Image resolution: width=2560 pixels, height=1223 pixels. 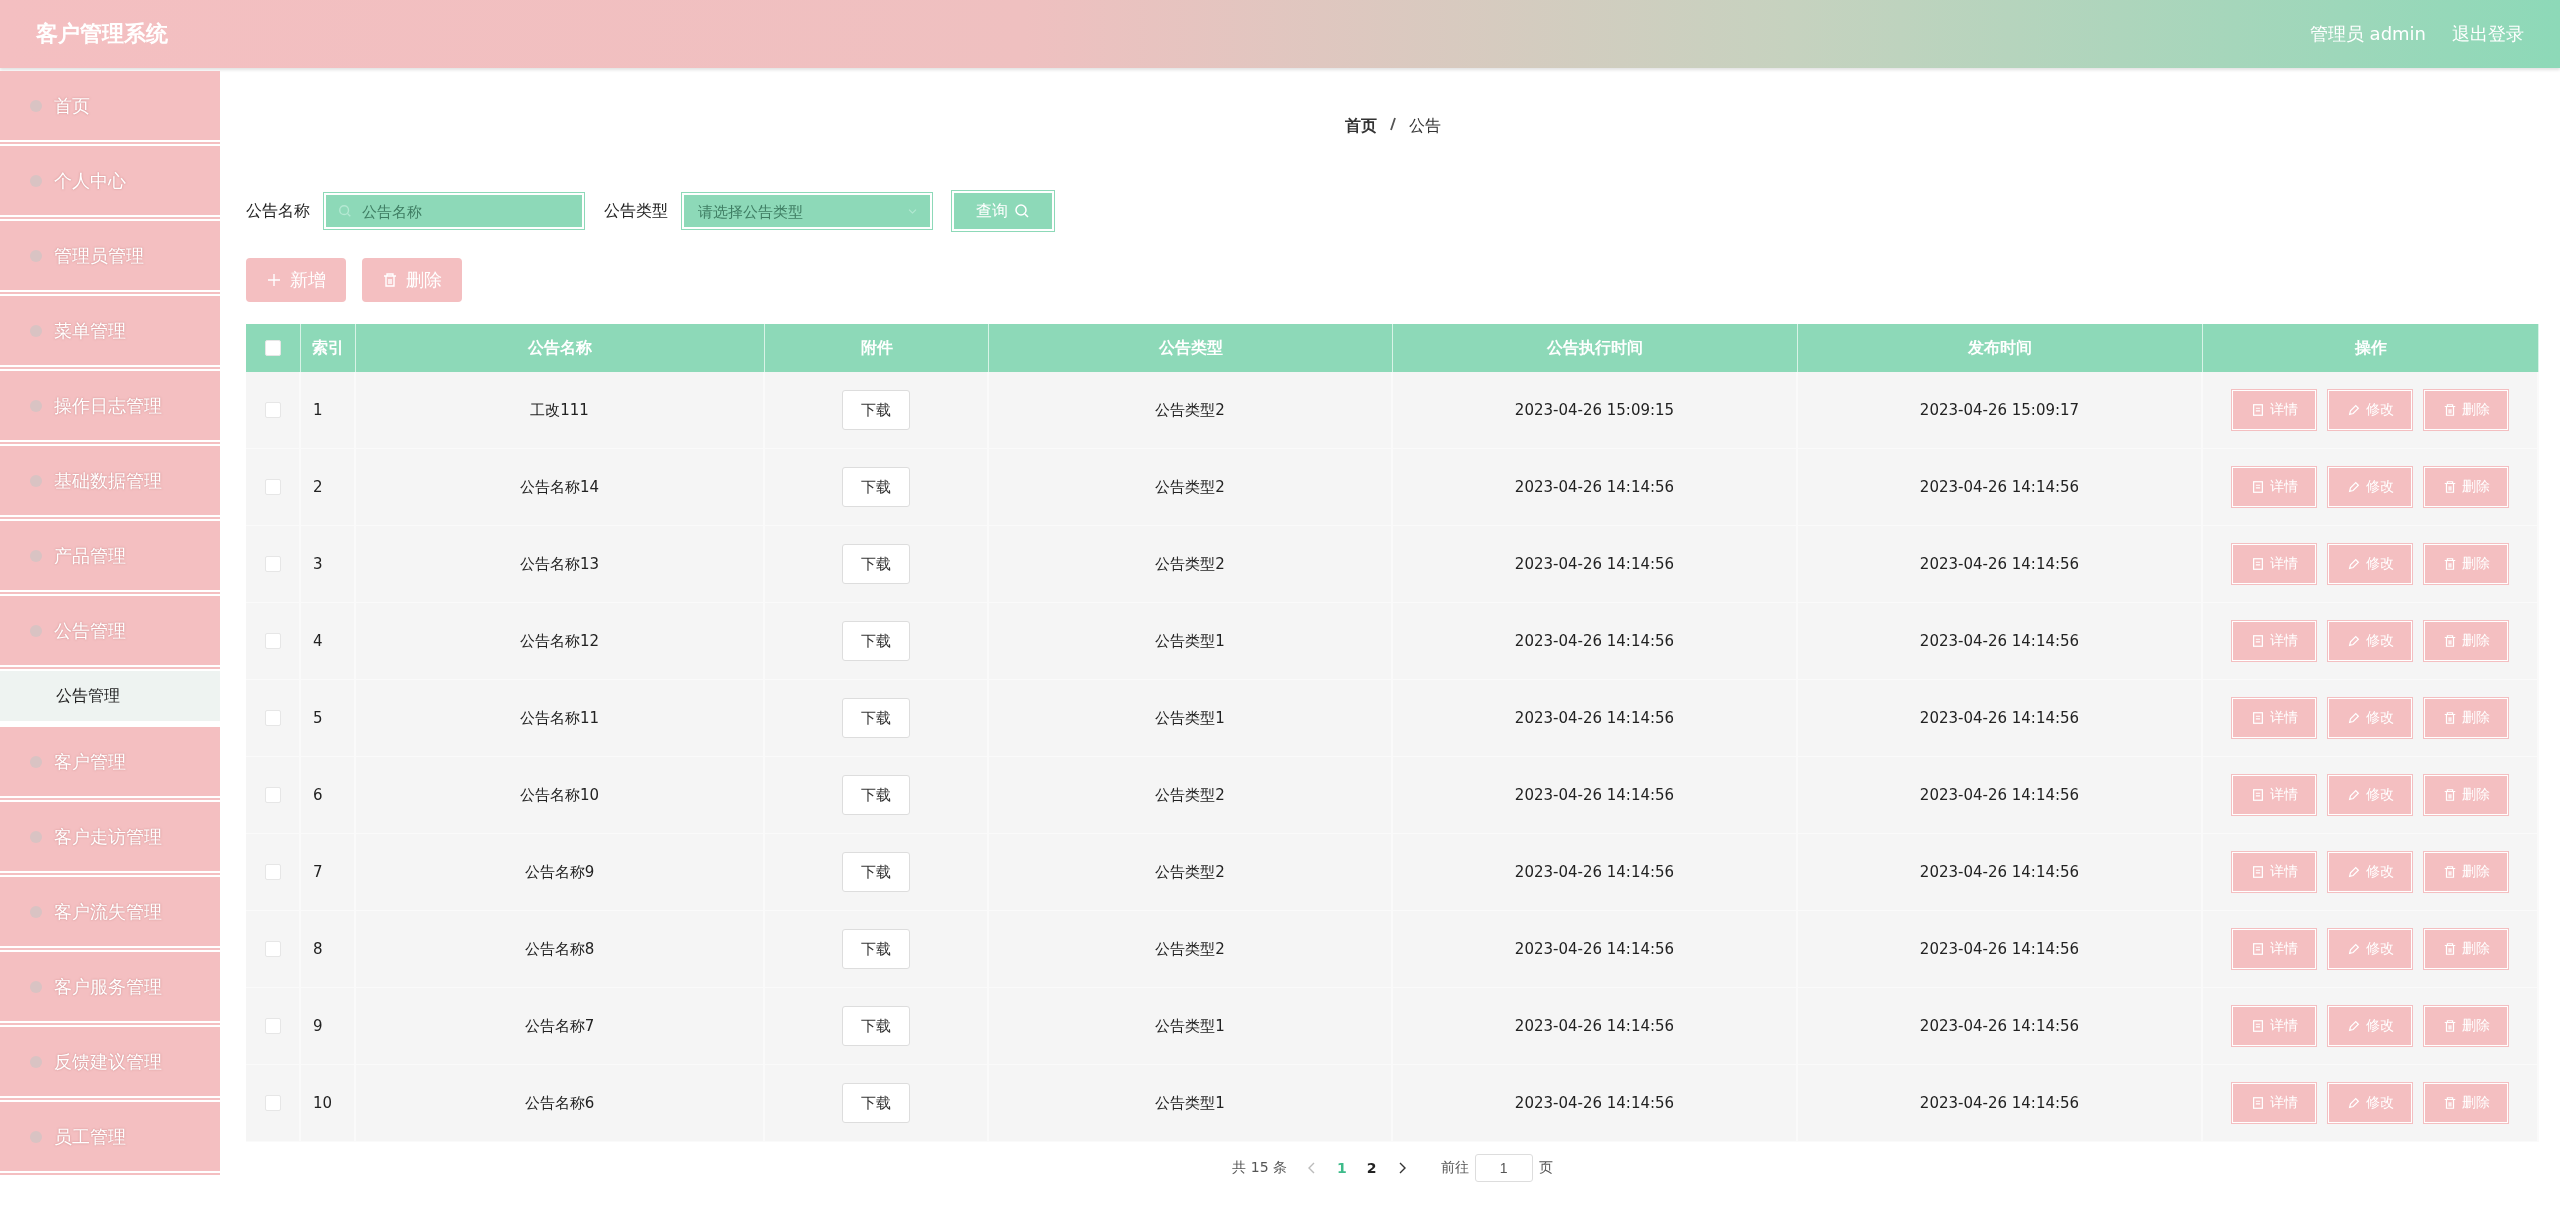 What do you see at coordinates (102, 34) in the screenshot?
I see `app-title: 客户管理系统` at bounding box center [102, 34].